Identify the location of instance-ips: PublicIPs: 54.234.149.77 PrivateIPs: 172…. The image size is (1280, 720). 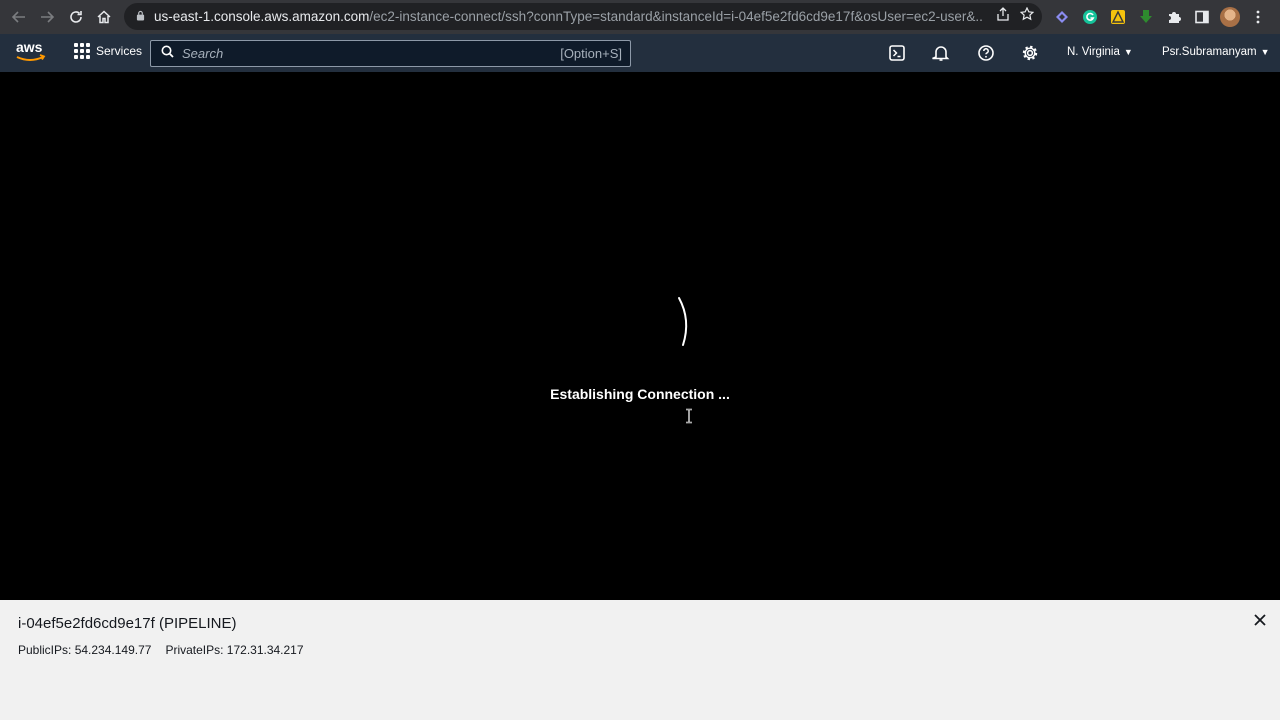
(161, 650).